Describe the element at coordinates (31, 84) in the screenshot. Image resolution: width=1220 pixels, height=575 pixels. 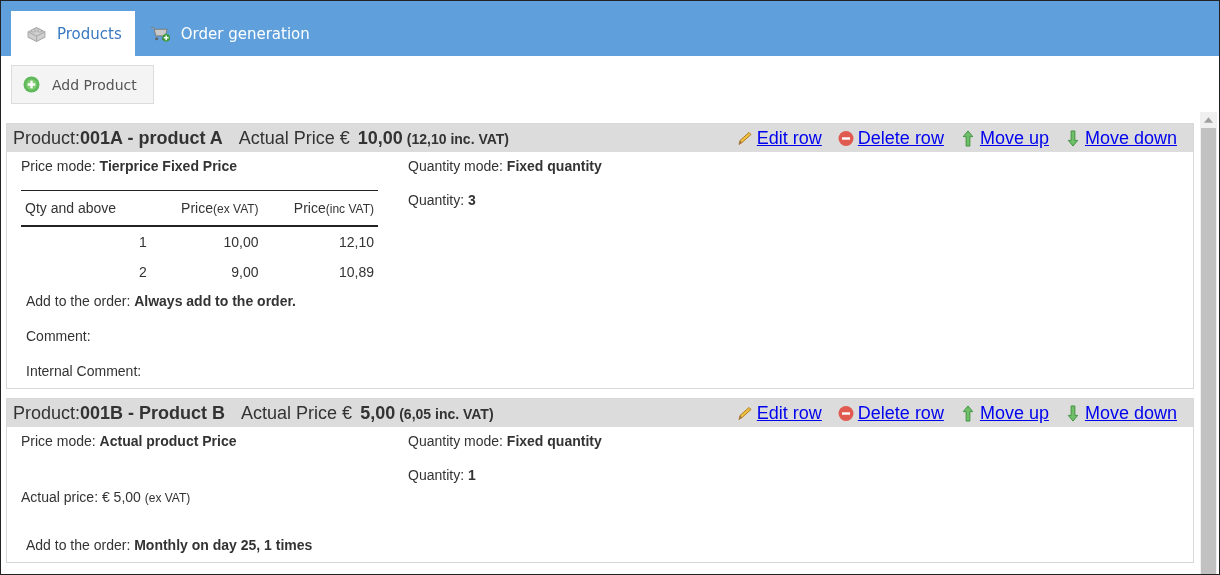
I see `plus-icon` at that location.